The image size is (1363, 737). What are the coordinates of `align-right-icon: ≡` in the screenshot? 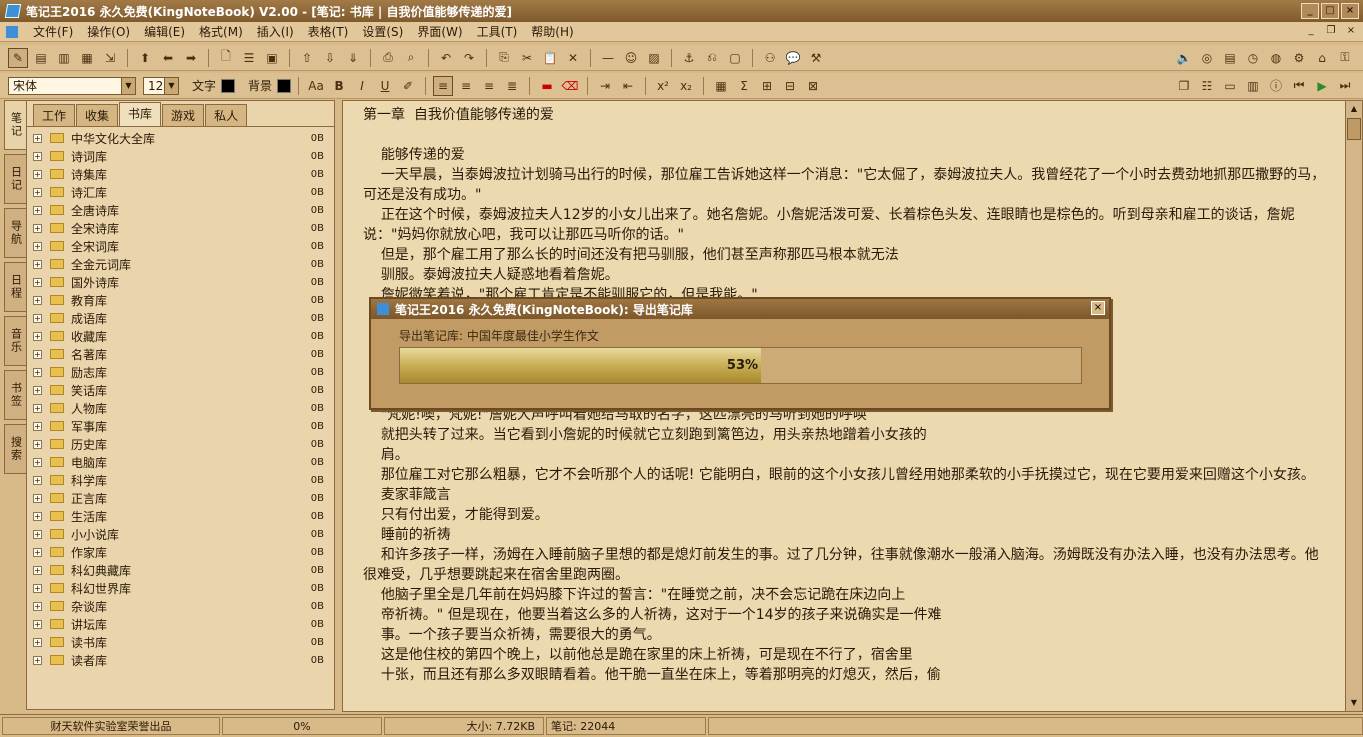 It's located at (489, 86).